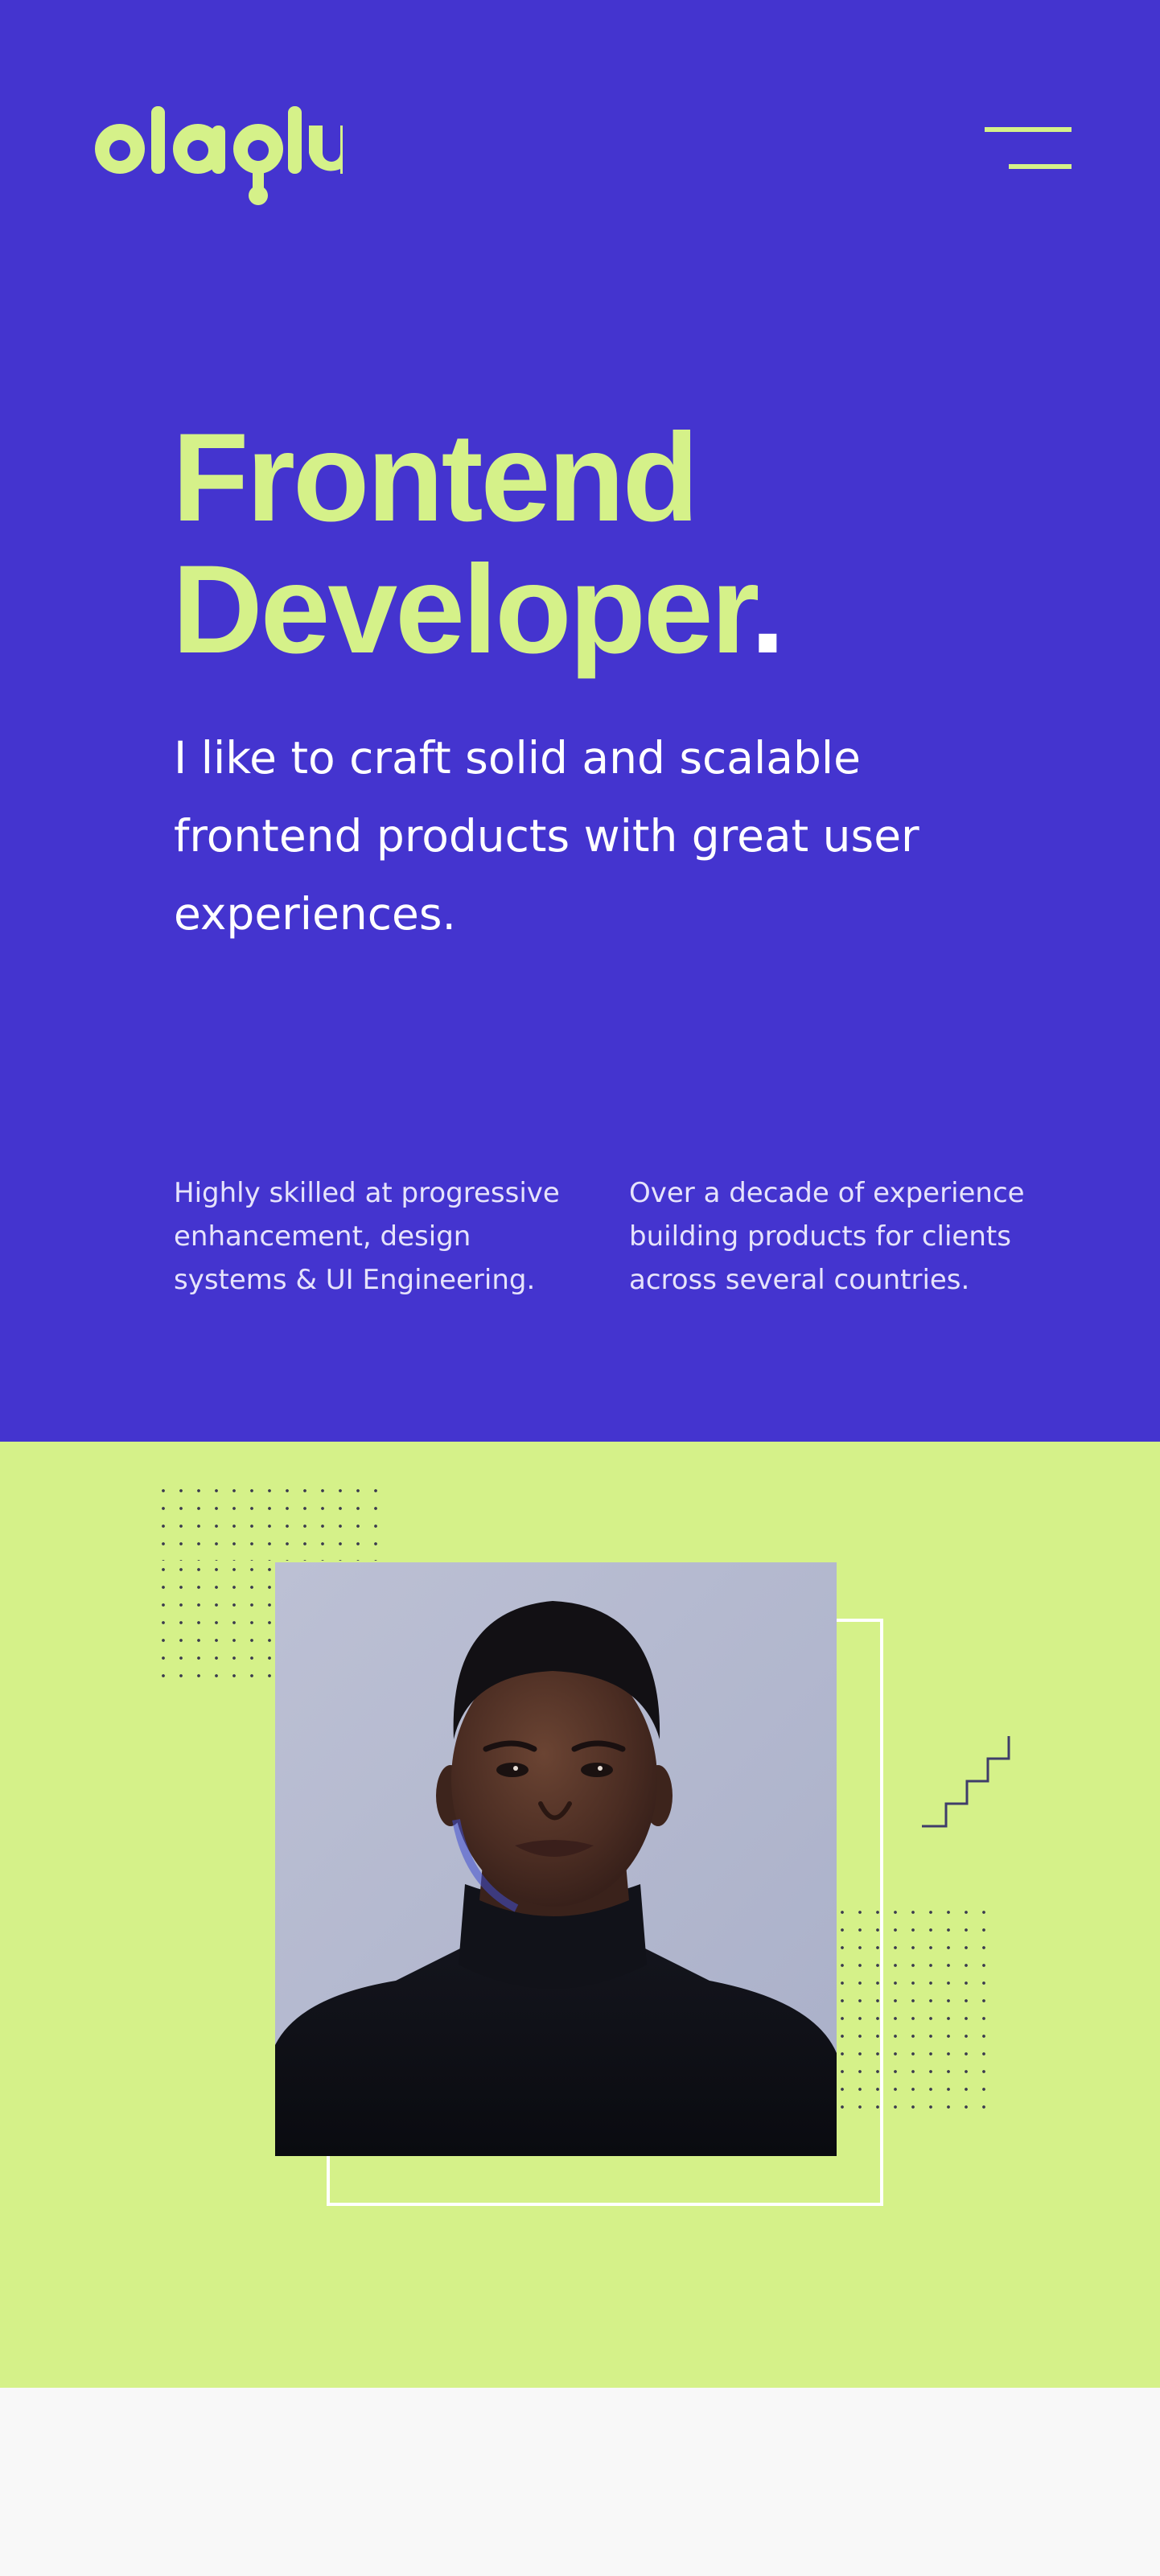 The image size is (1160, 2576). I want to click on hero-headline: Frontend Developer., so click(478, 542).